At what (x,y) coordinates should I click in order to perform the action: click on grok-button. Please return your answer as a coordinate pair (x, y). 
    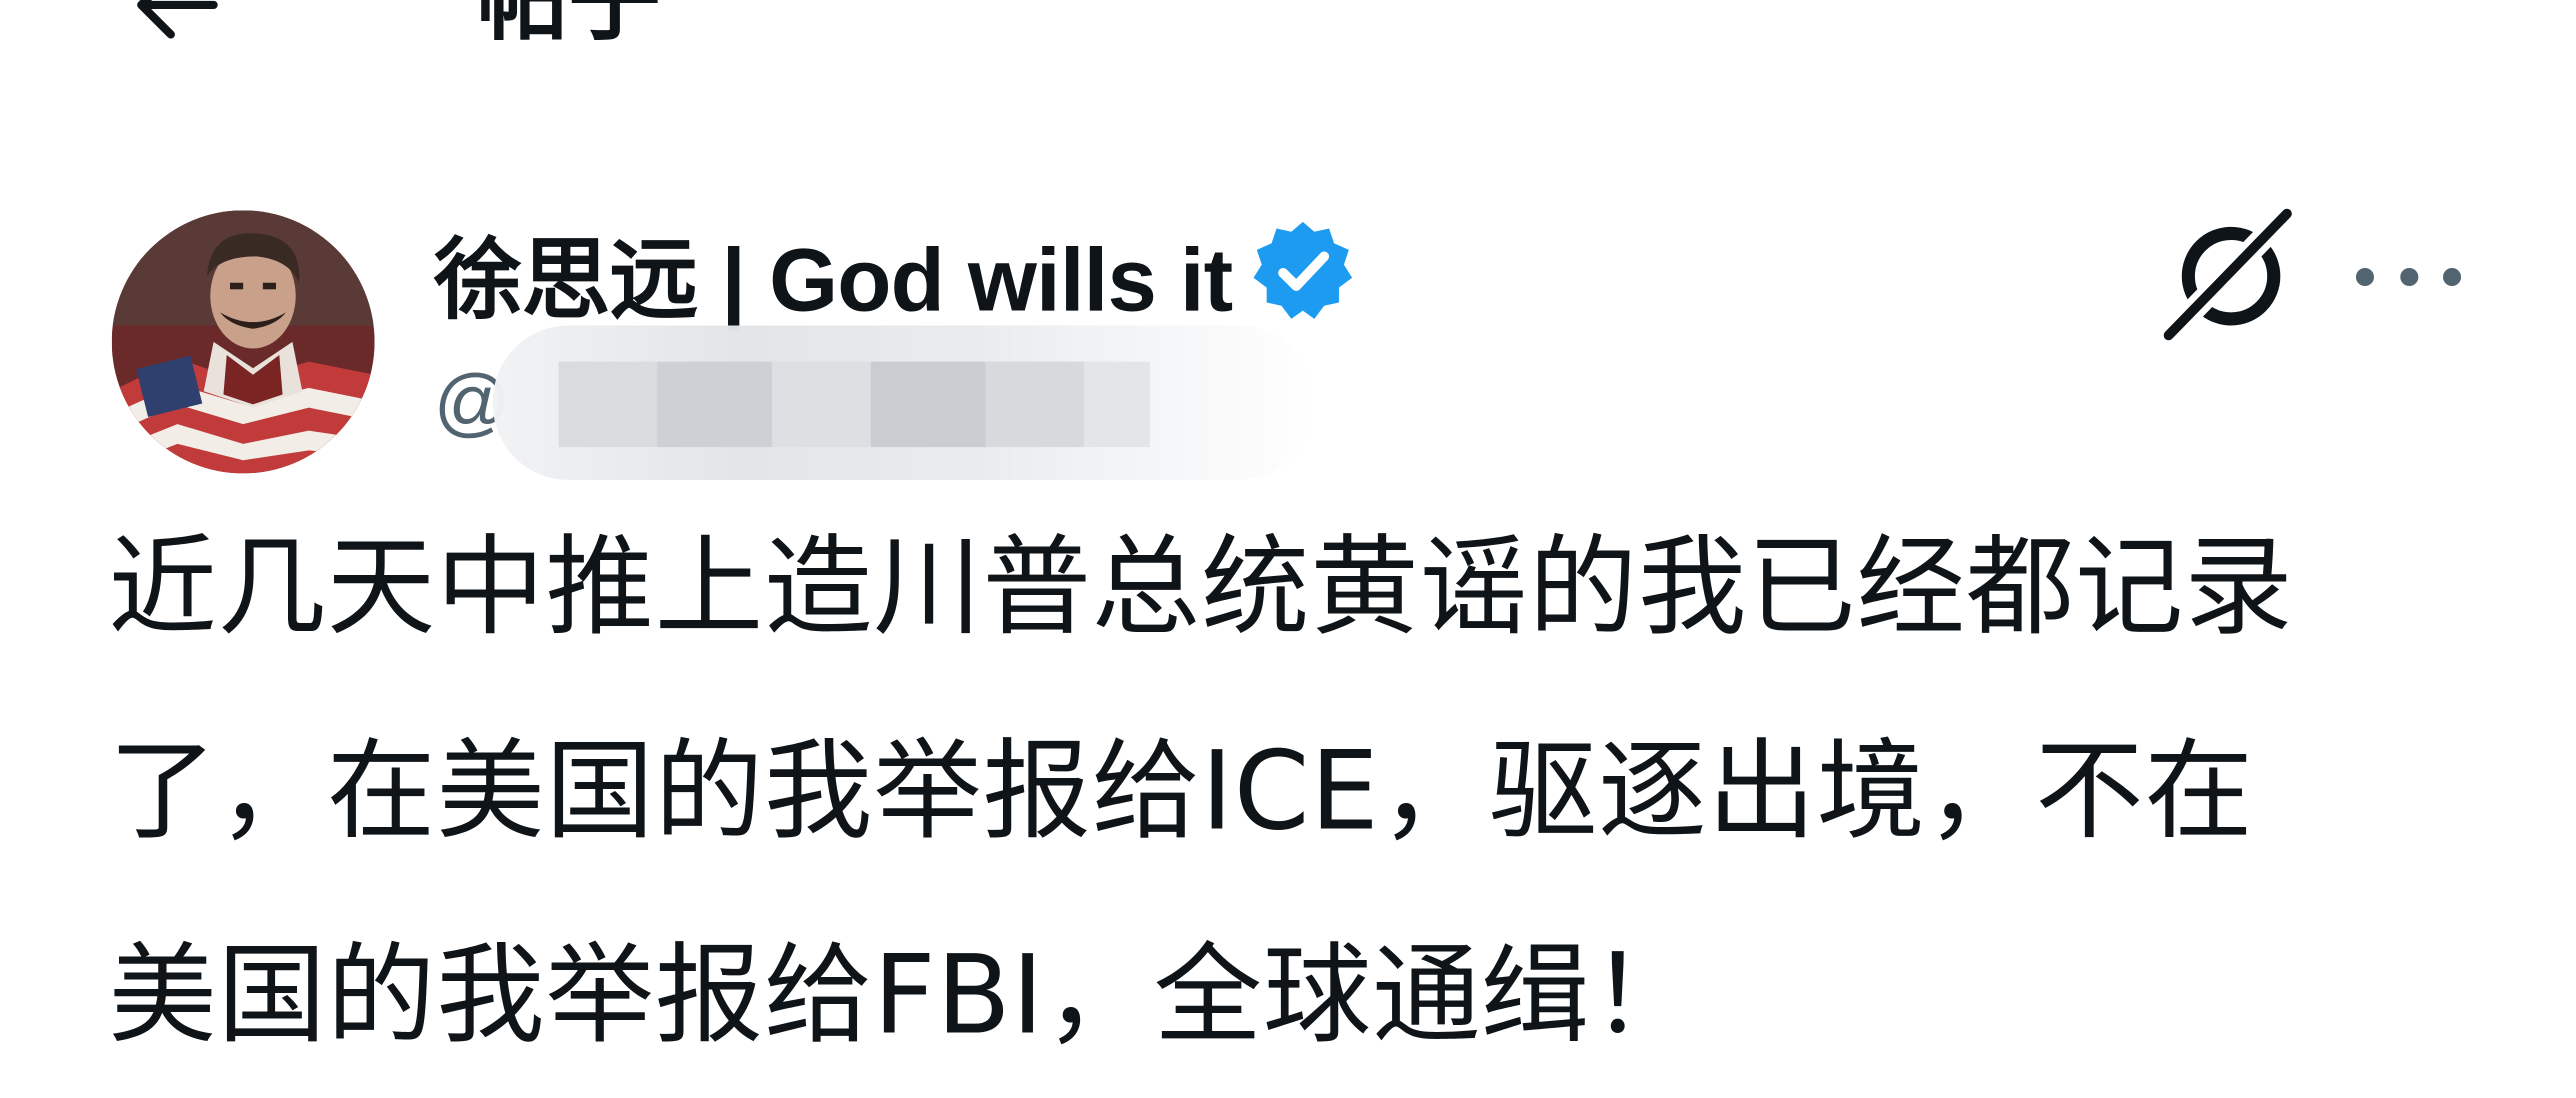
    Looking at the image, I should click on (2228, 274).